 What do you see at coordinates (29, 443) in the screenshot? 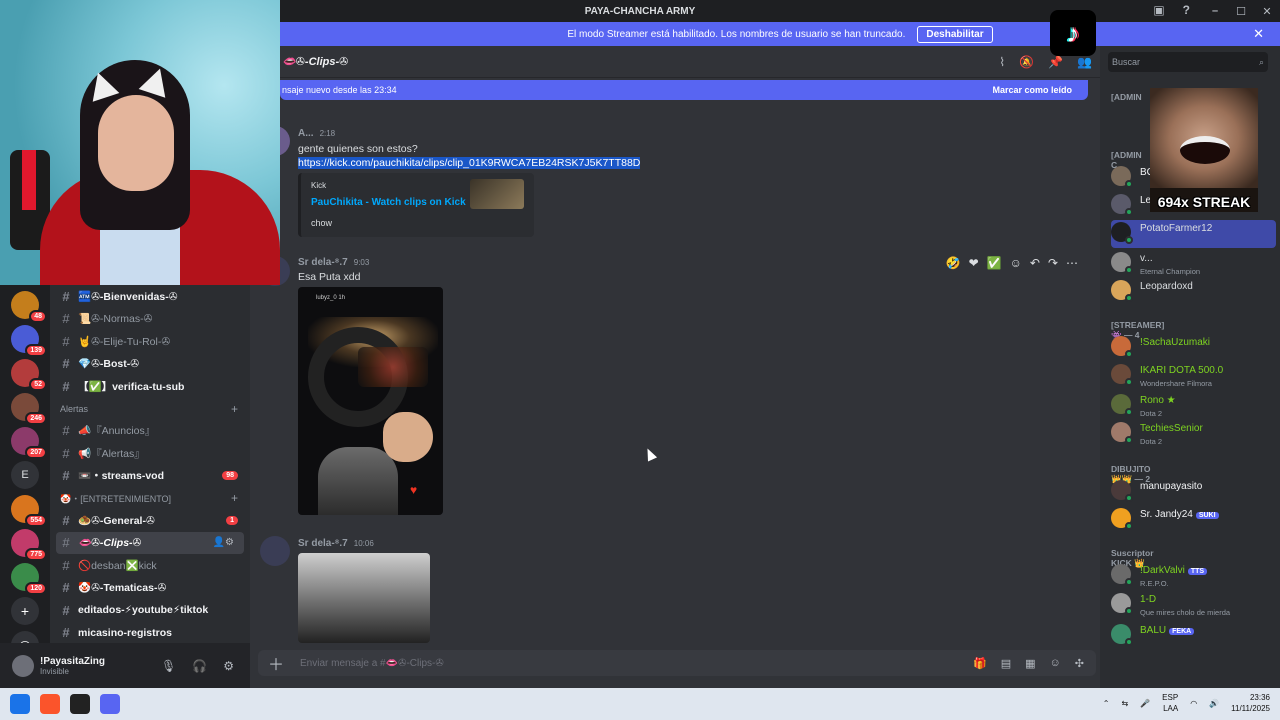
I see `server-icon: 207` at bounding box center [29, 443].